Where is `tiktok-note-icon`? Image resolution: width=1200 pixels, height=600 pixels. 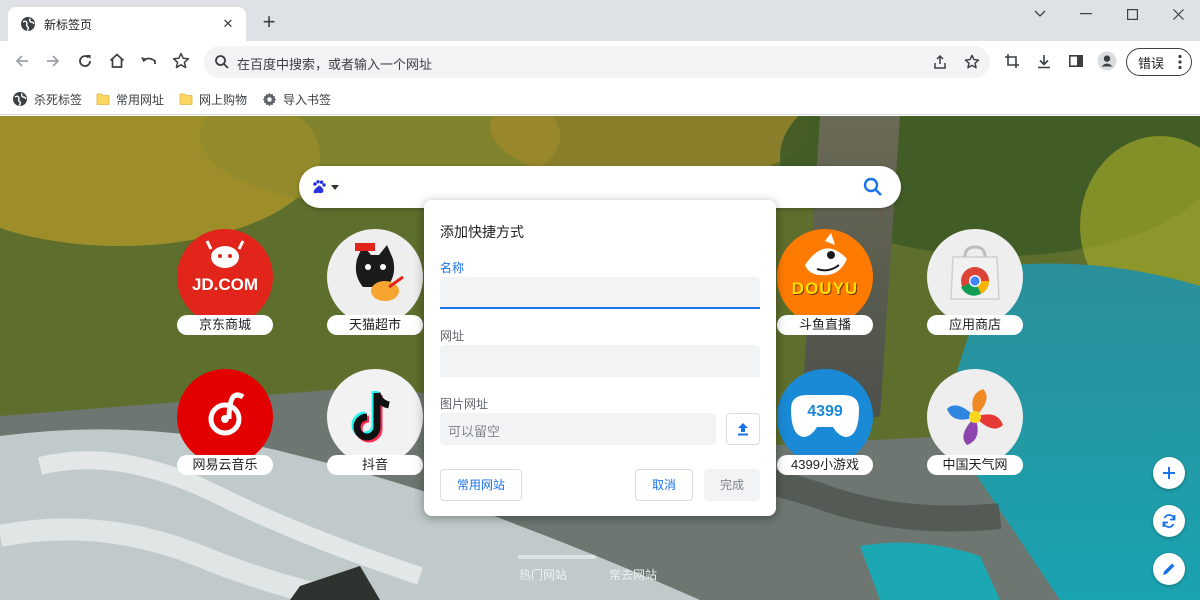 tiktok-note-icon is located at coordinates (375, 417).